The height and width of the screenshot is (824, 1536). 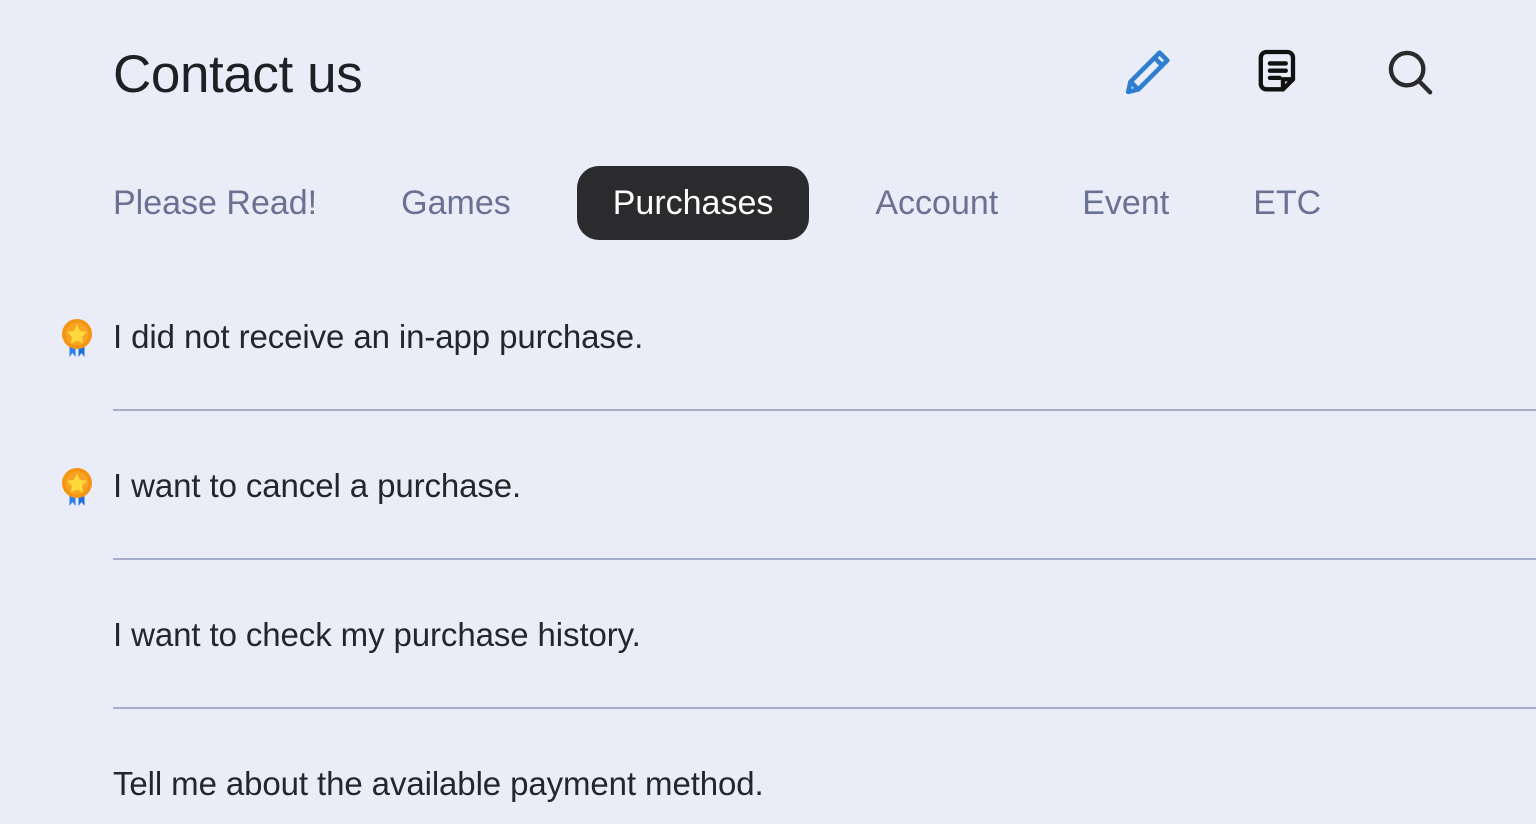 I want to click on search-icon, so click(x=1411, y=74).